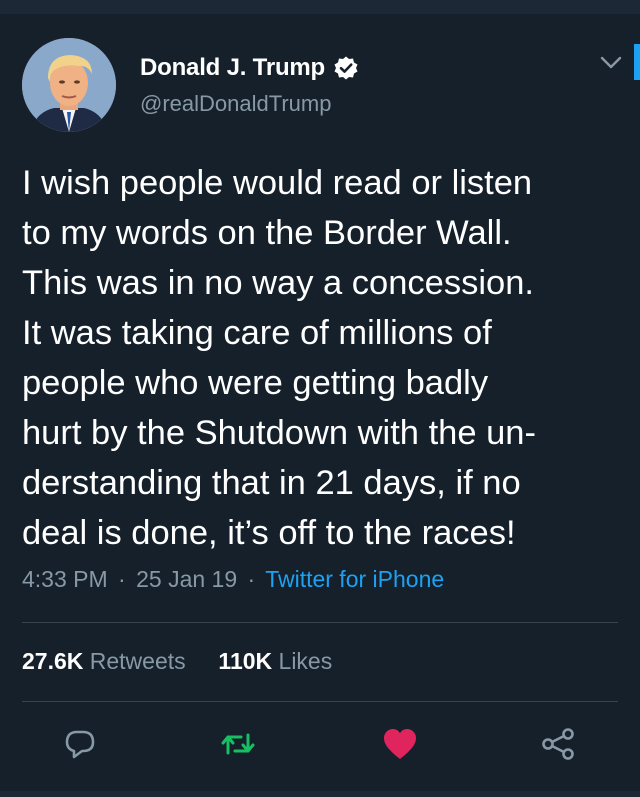 The width and height of the screenshot is (640, 797). Describe the element at coordinates (275, 661) in the screenshot. I see `likes-stat: 110K Likes` at that location.